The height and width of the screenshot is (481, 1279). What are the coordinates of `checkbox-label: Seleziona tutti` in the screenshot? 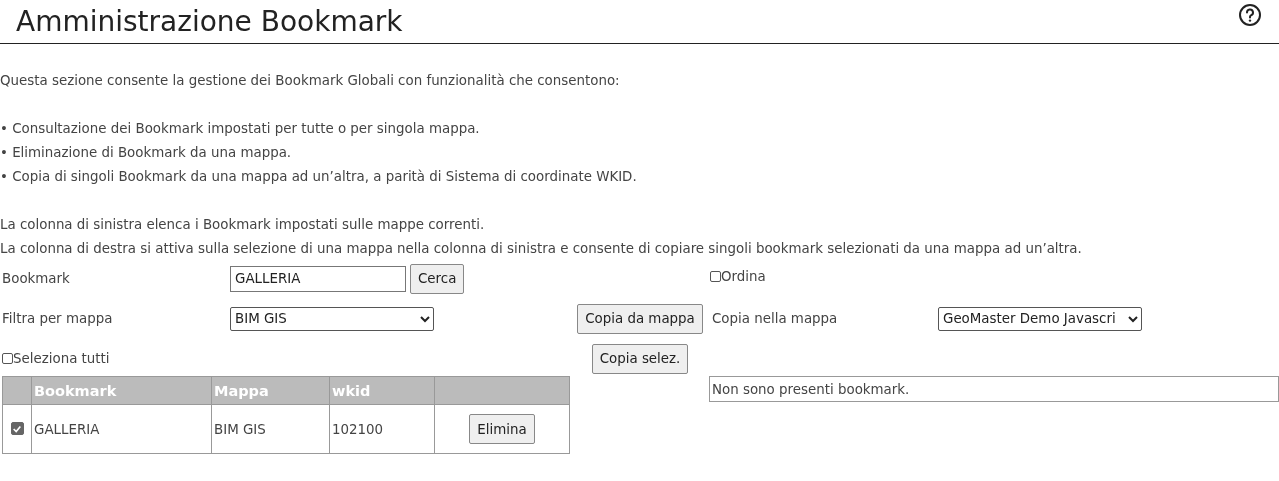 It's located at (61, 358).